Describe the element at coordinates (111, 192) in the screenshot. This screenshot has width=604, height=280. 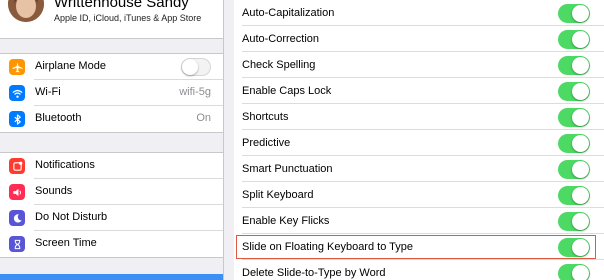
I see `sidebar-item-sounds: Sounds` at that location.